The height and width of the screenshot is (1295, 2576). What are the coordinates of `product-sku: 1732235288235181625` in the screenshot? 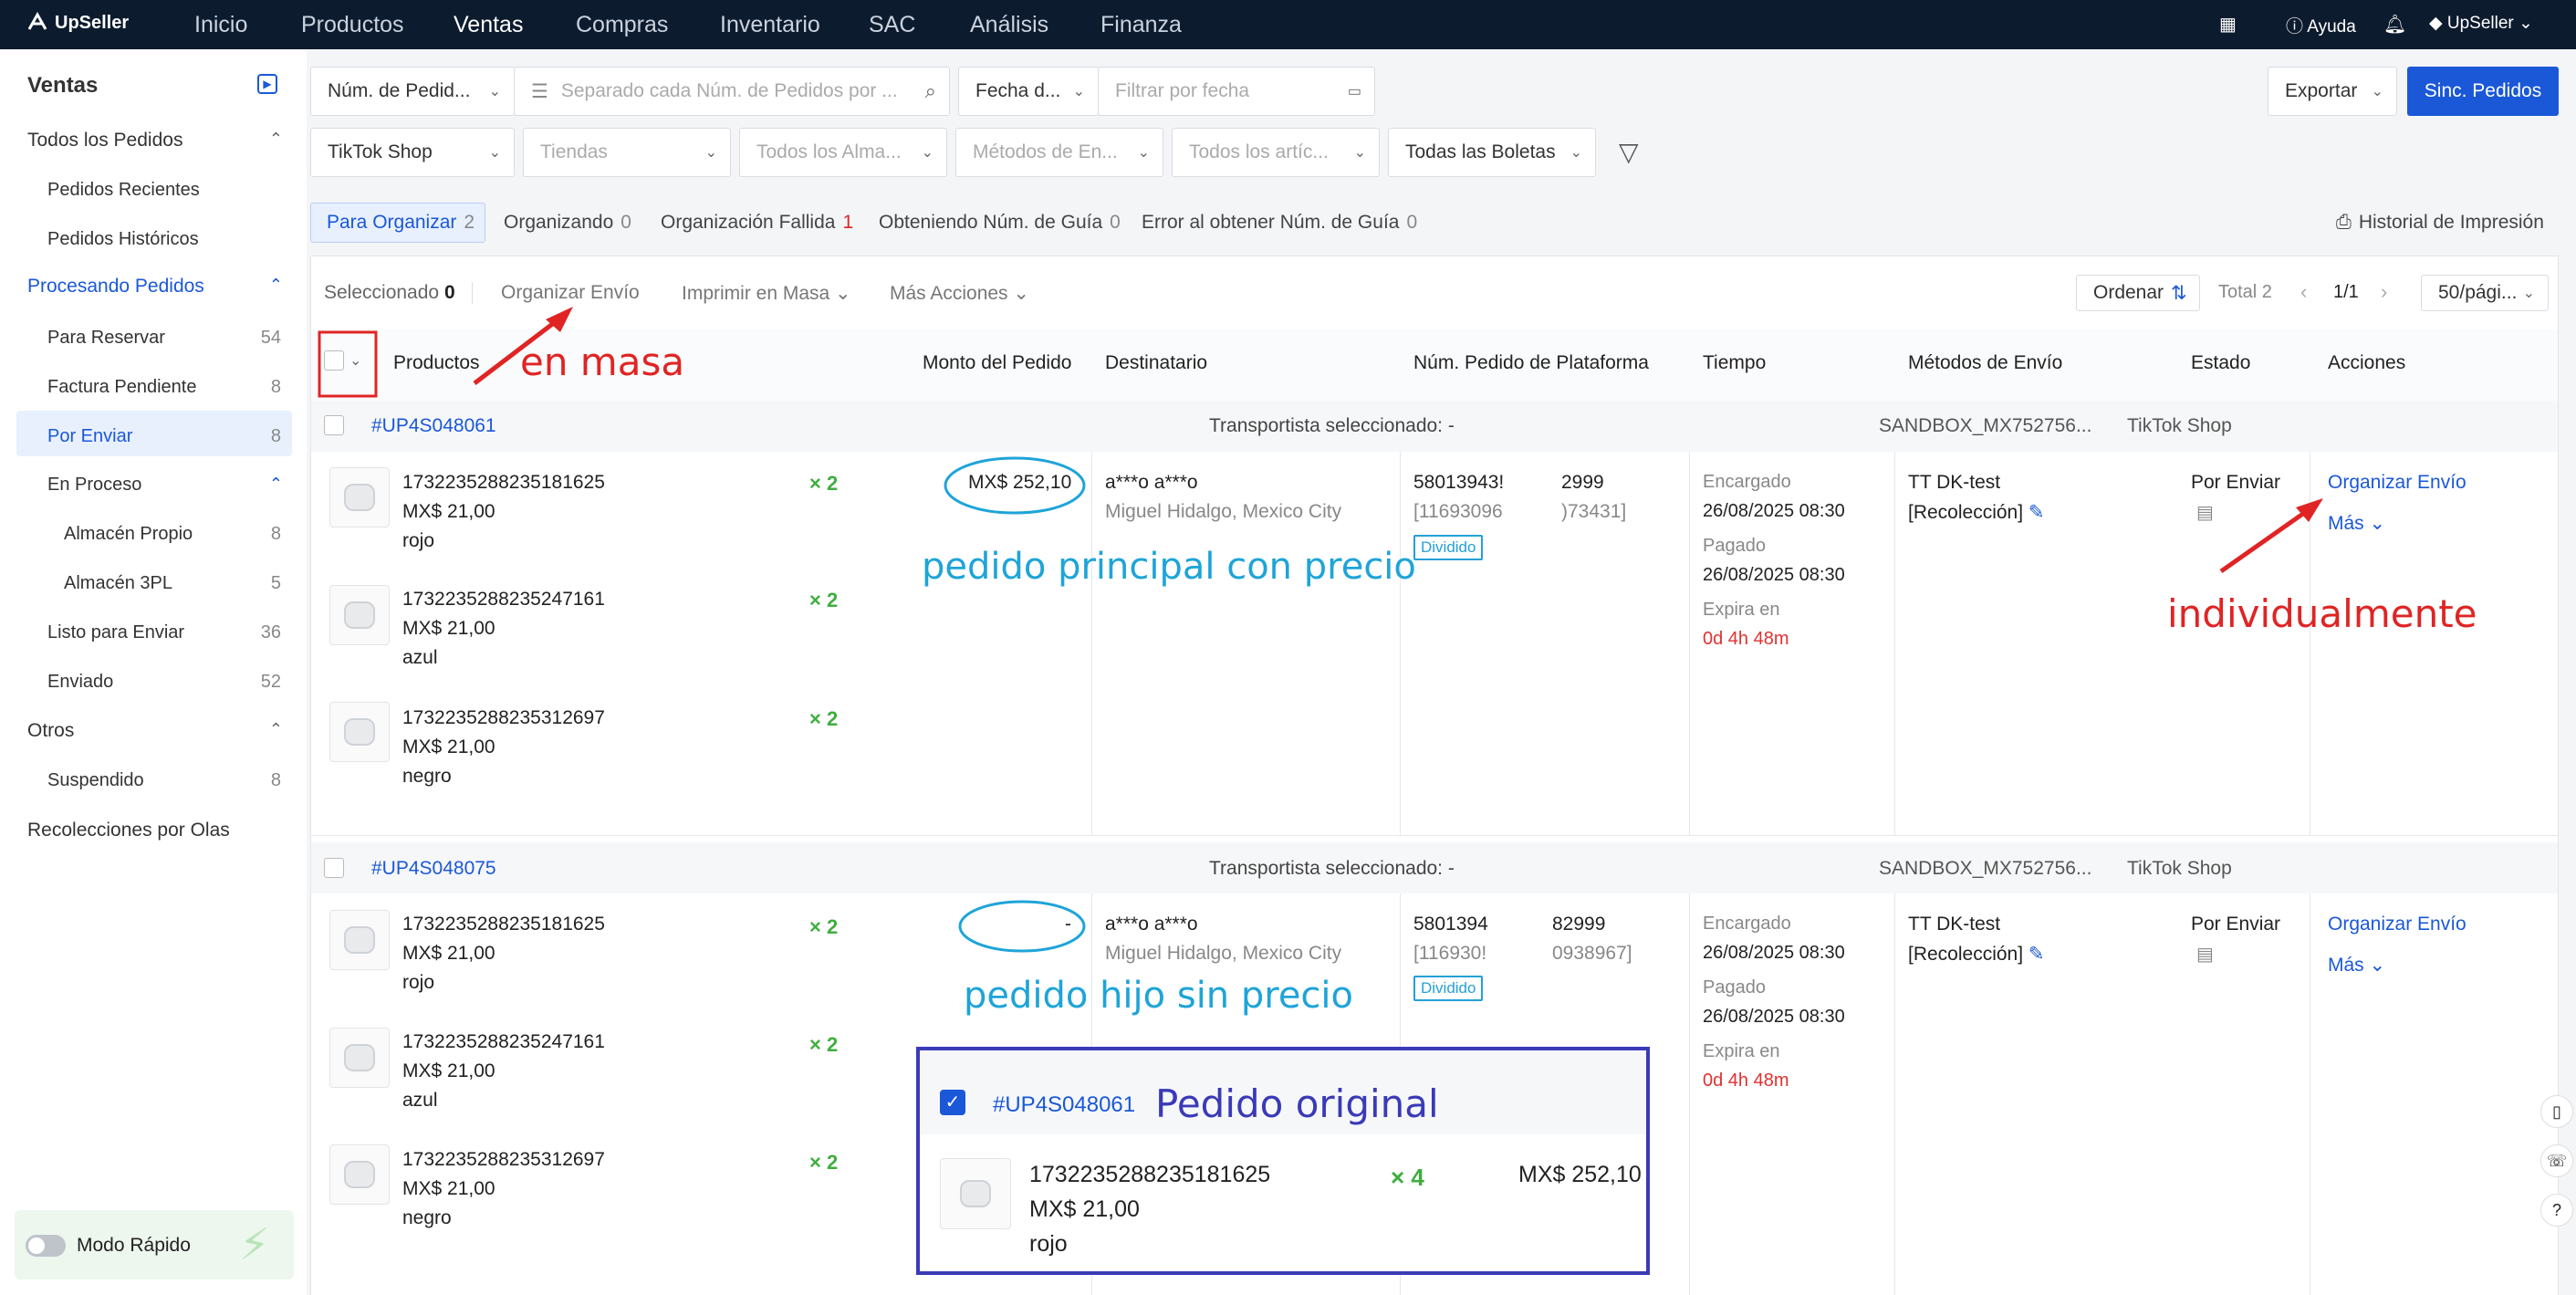 It's located at (1150, 1174).